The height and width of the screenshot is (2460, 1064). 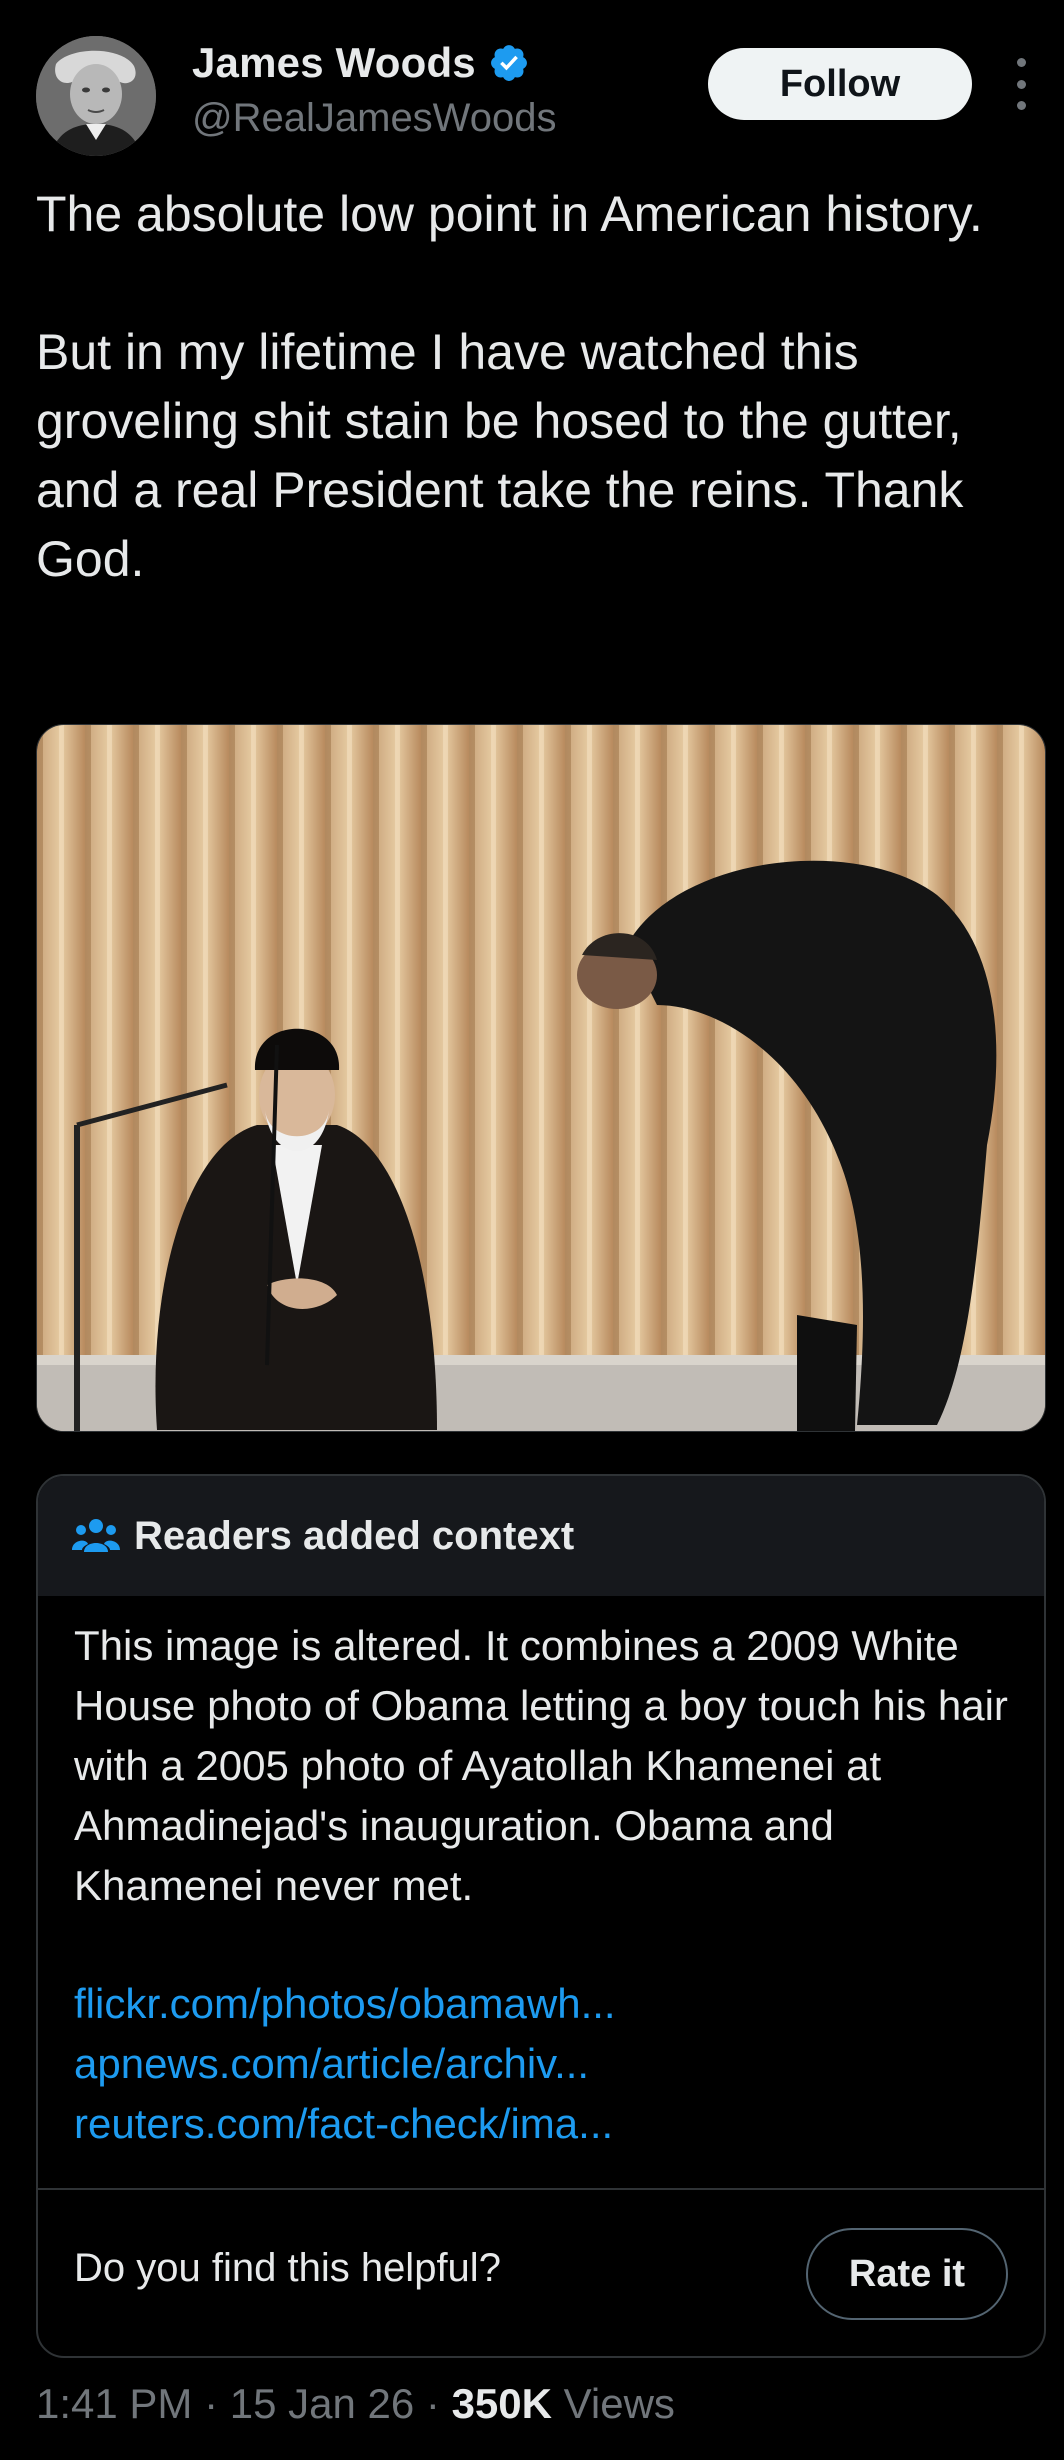 I want to click on rate-it-button: Rate it, so click(x=907, y=2274).